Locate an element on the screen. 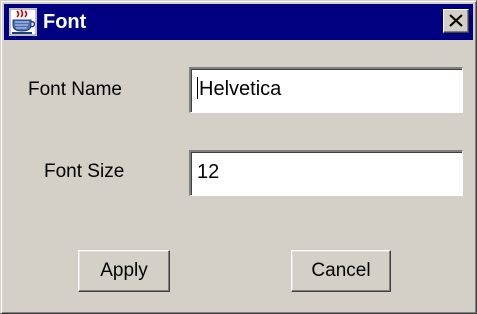 The width and height of the screenshot is (477, 314). font-name-value: Helvetica is located at coordinates (240, 89).